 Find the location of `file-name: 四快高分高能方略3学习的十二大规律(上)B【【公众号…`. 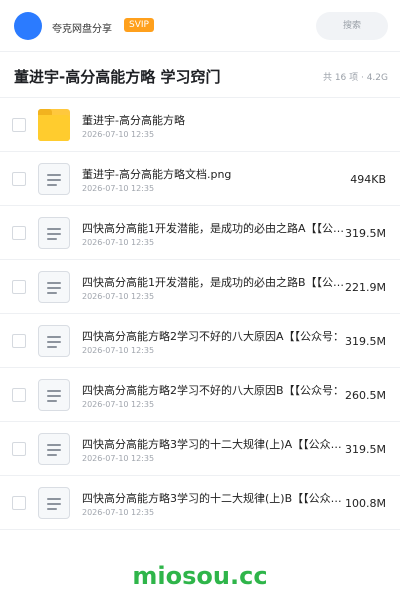

file-name: 四快高分高能方略3学习的十二大规律(上)B【【公众号… is located at coordinates (215, 498).